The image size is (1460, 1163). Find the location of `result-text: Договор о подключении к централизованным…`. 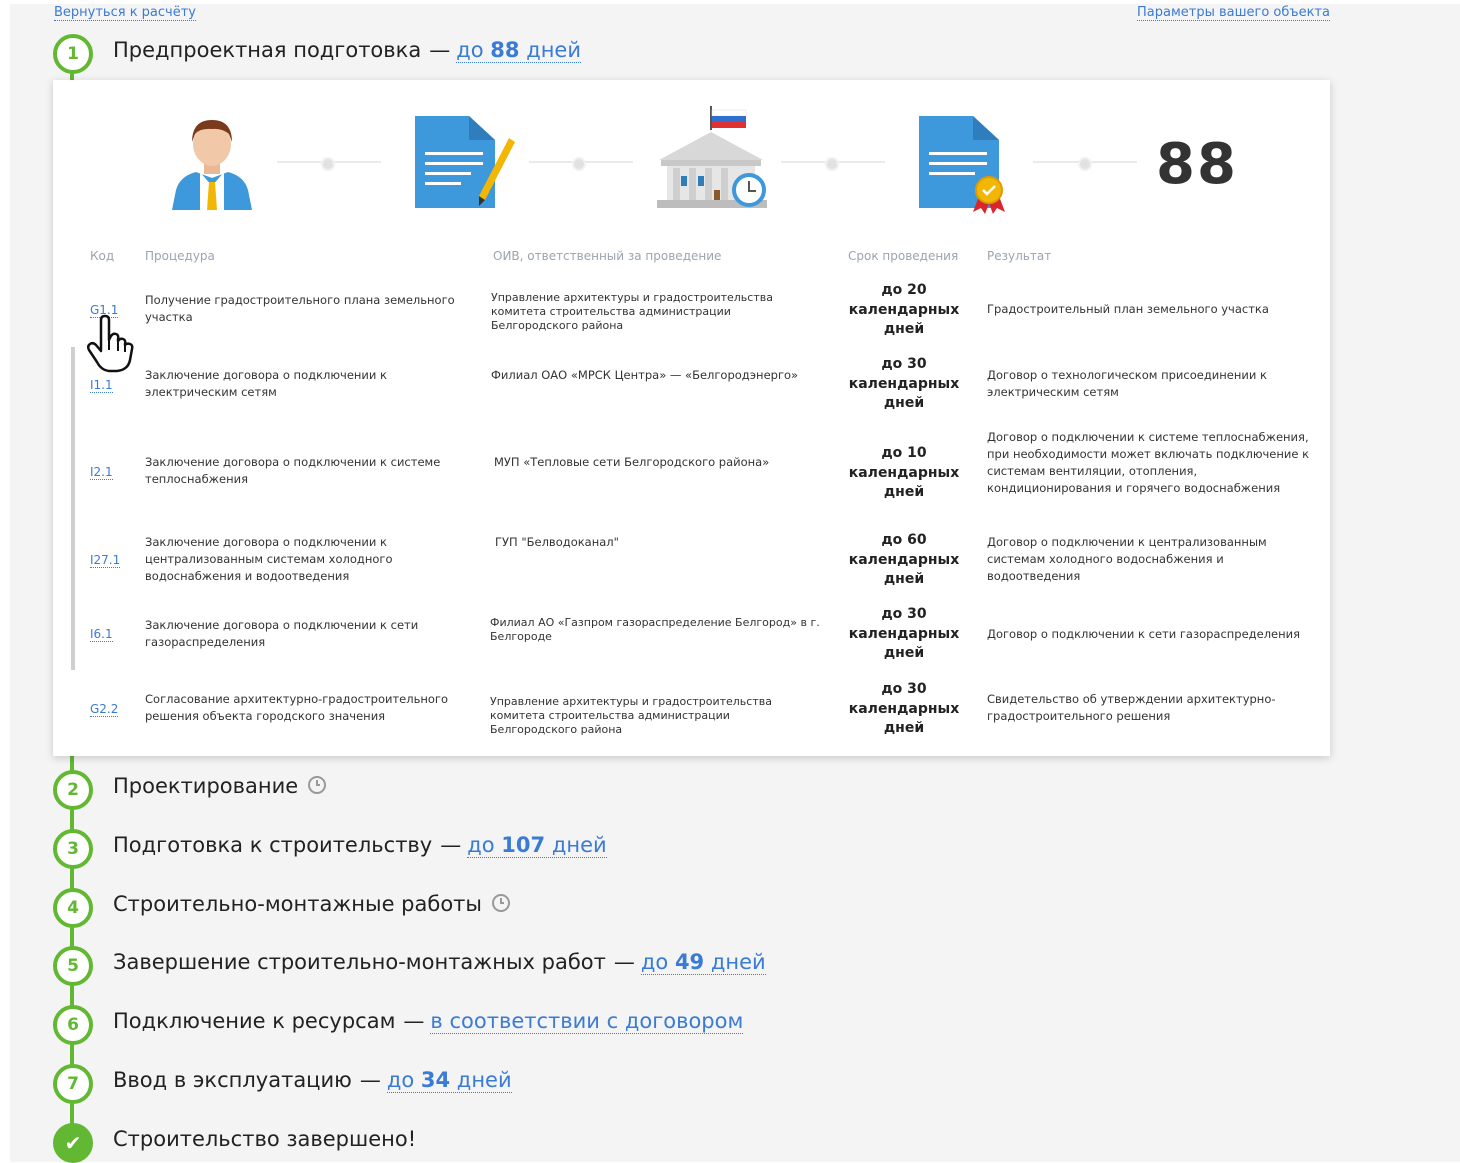

result-text: Договор о подключении к централизованным… is located at coordinates (1127, 559).